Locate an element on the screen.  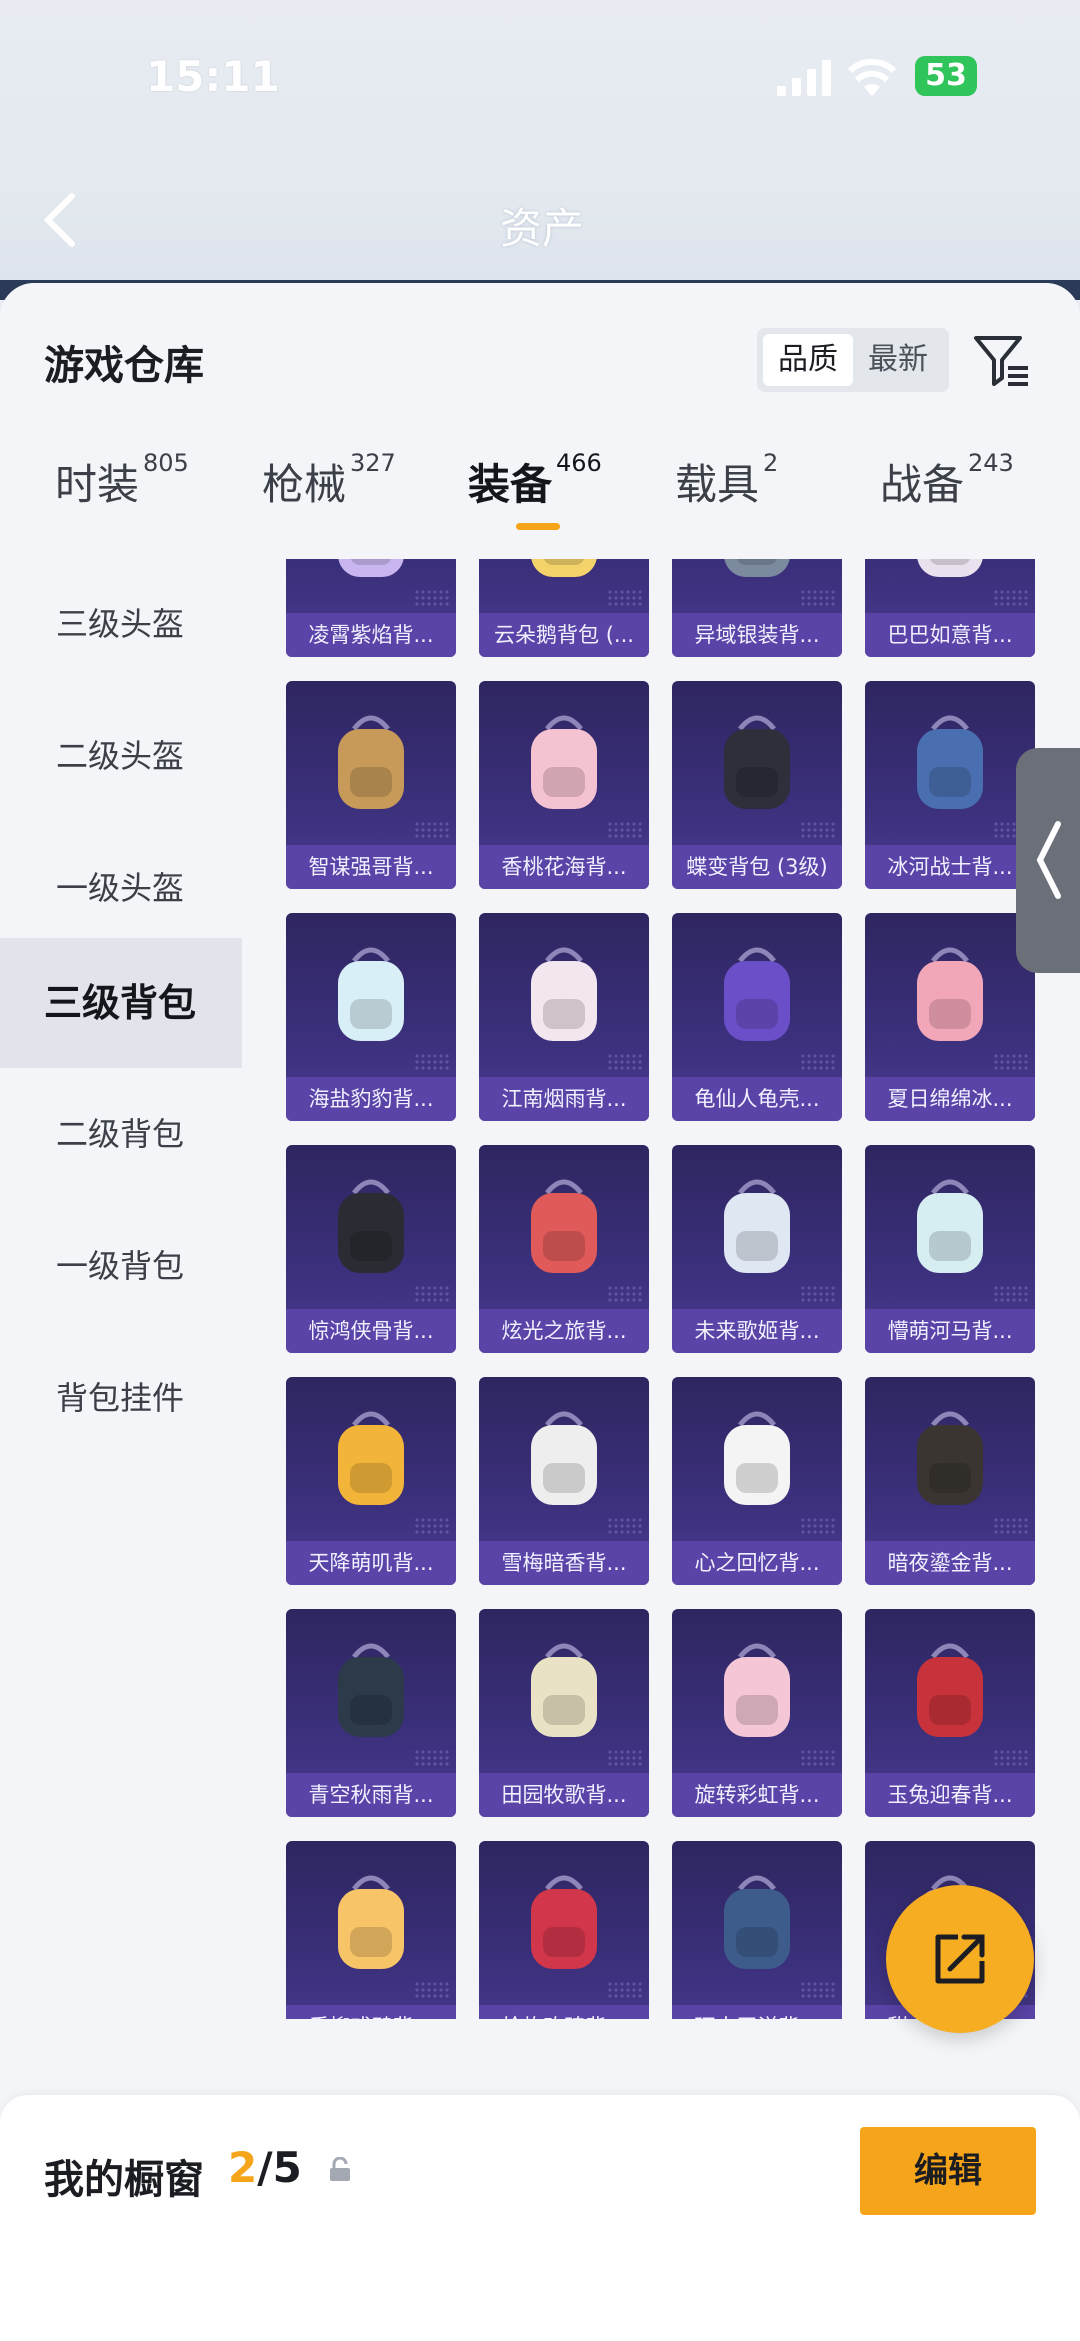
tab-vehicles: 载具 2 is located at coordinates (726, 480).